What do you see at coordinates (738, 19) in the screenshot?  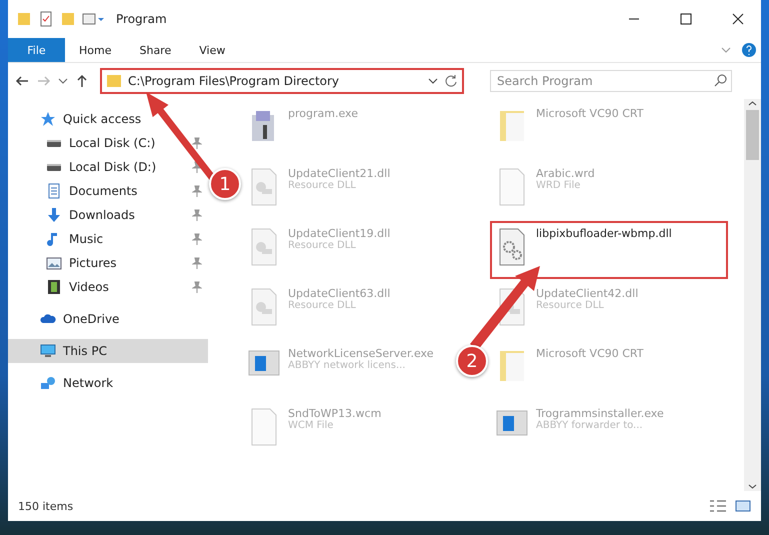 I see `close-icon` at bounding box center [738, 19].